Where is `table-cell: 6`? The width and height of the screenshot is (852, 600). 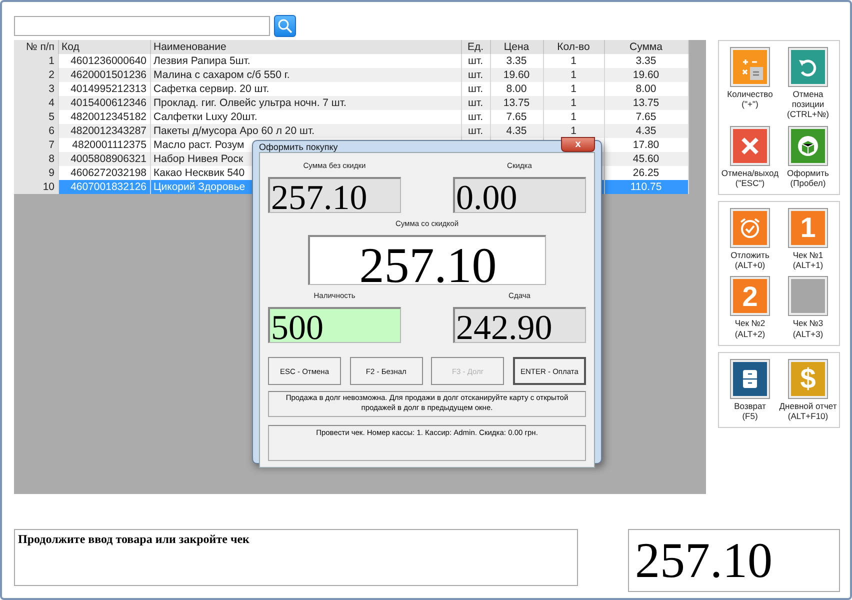 table-cell: 6 is located at coordinates (36, 131).